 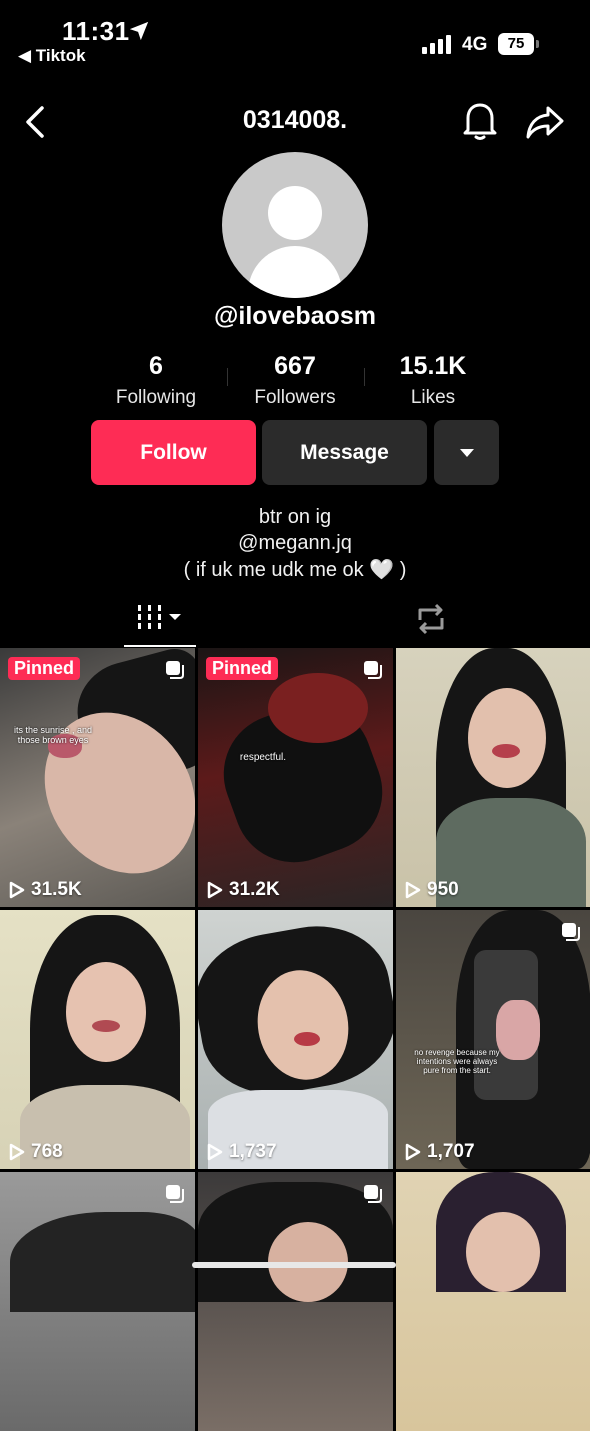 I want to click on home-indicator, so click(x=294, y=1265).